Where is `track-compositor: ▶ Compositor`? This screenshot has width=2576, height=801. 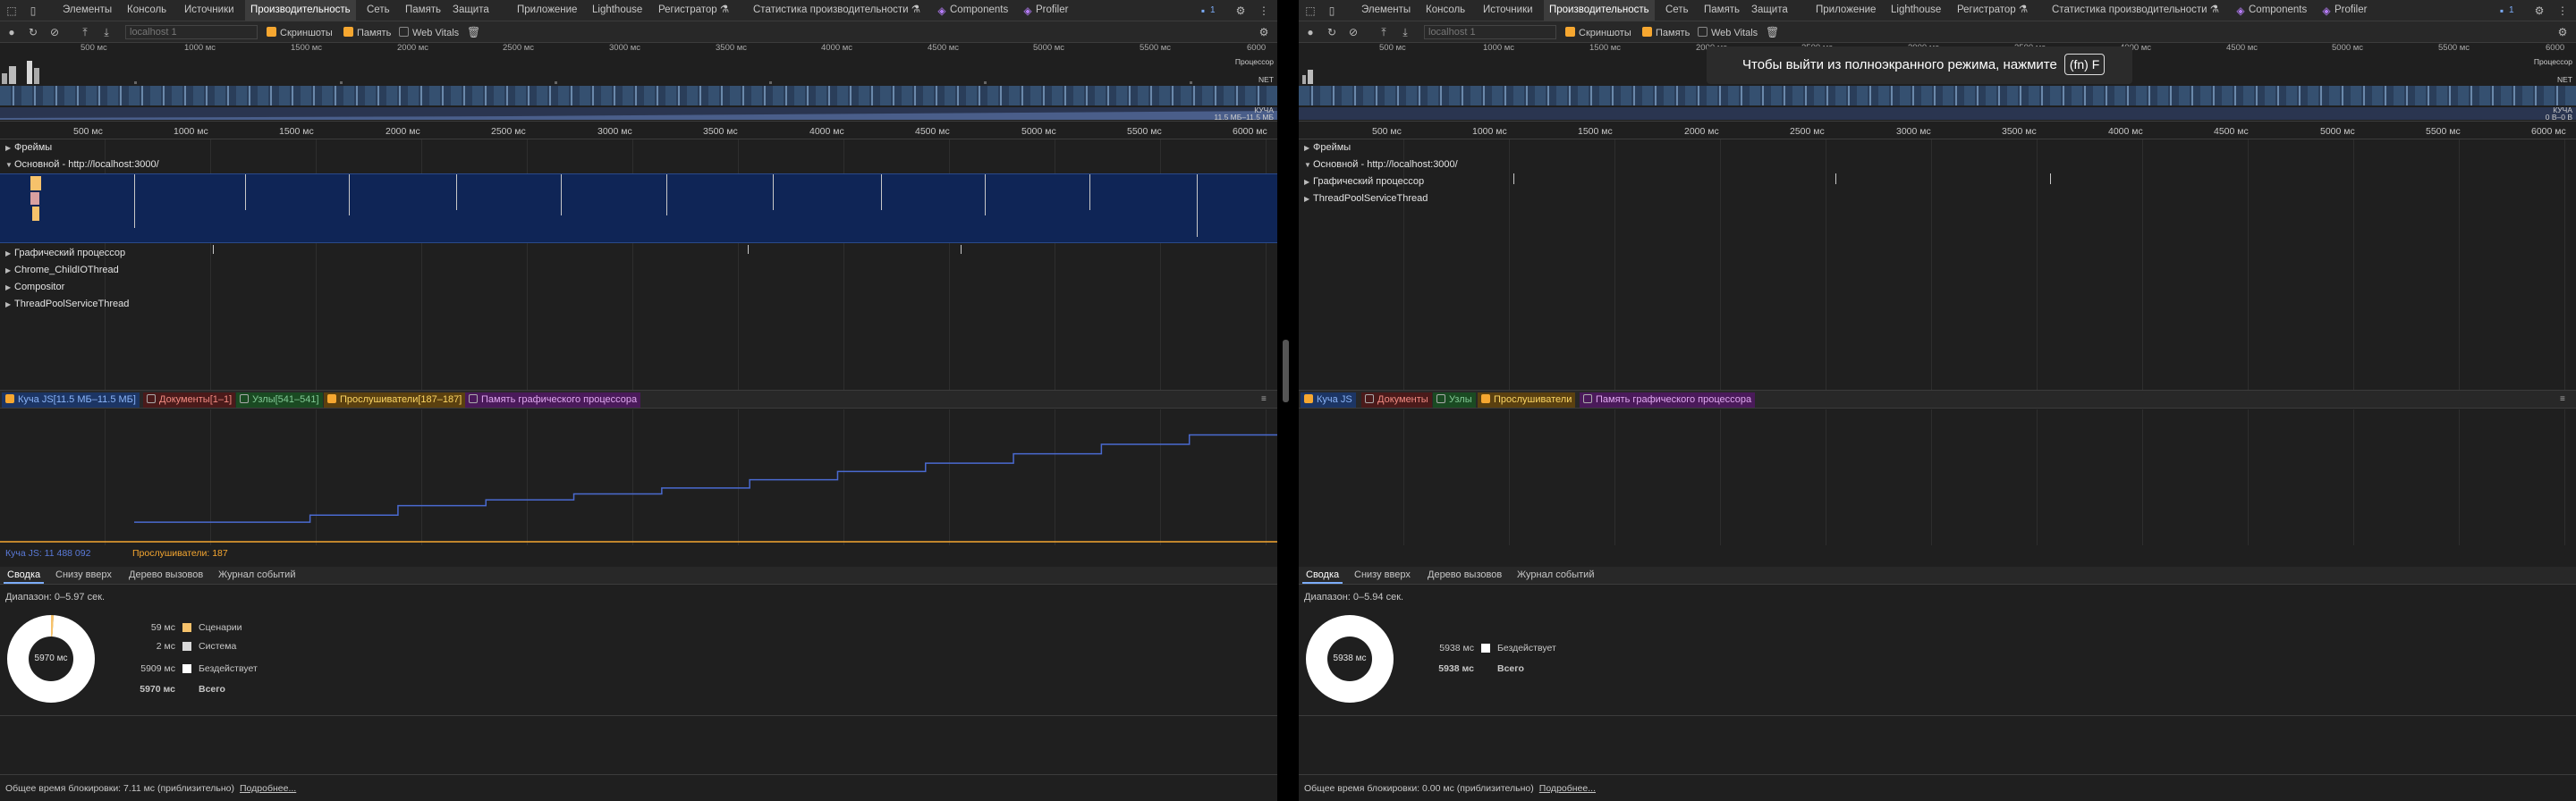
track-compositor: ▶ Compositor is located at coordinates (638, 287).